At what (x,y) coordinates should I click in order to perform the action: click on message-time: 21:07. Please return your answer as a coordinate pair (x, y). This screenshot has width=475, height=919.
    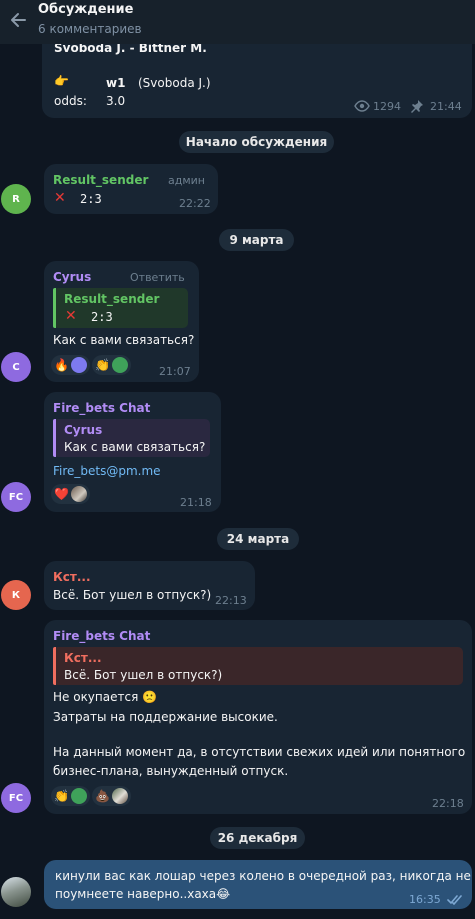
    Looking at the image, I should click on (175, 371).